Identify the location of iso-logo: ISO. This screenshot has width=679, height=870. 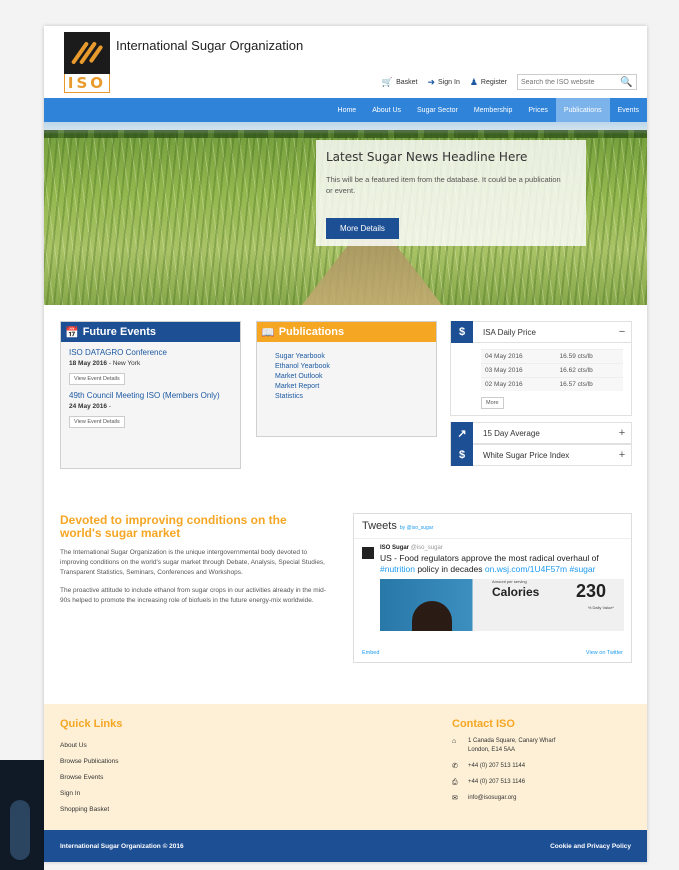
(87, 62).